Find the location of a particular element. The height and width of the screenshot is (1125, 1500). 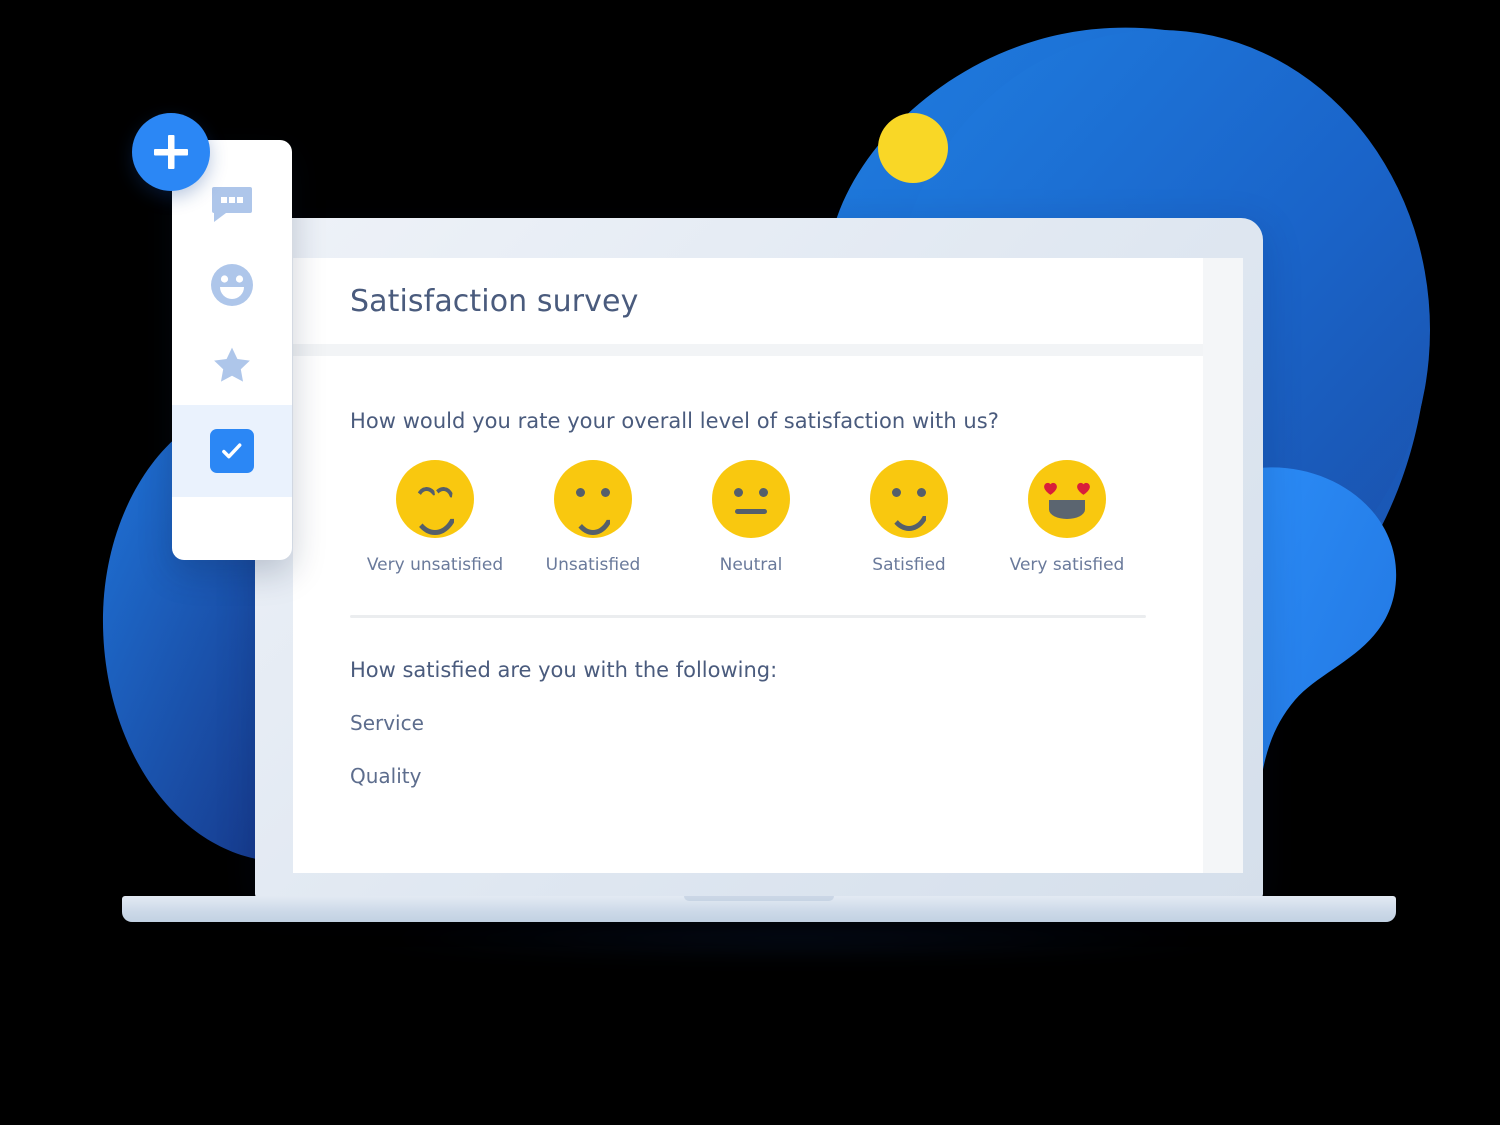

plus-icon is located at coordinates (171, 152).